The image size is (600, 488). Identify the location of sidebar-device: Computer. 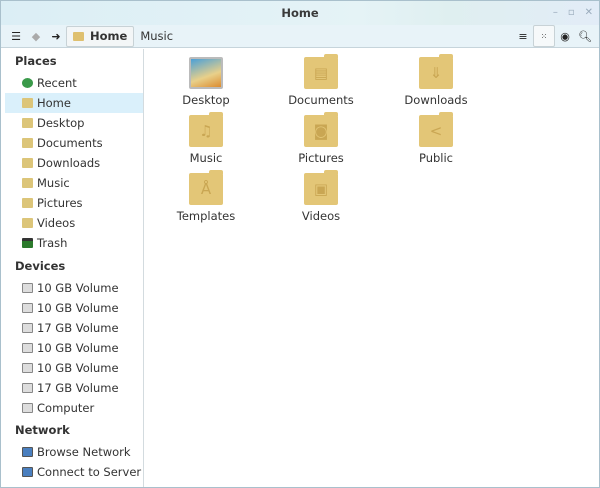
(74, 408).